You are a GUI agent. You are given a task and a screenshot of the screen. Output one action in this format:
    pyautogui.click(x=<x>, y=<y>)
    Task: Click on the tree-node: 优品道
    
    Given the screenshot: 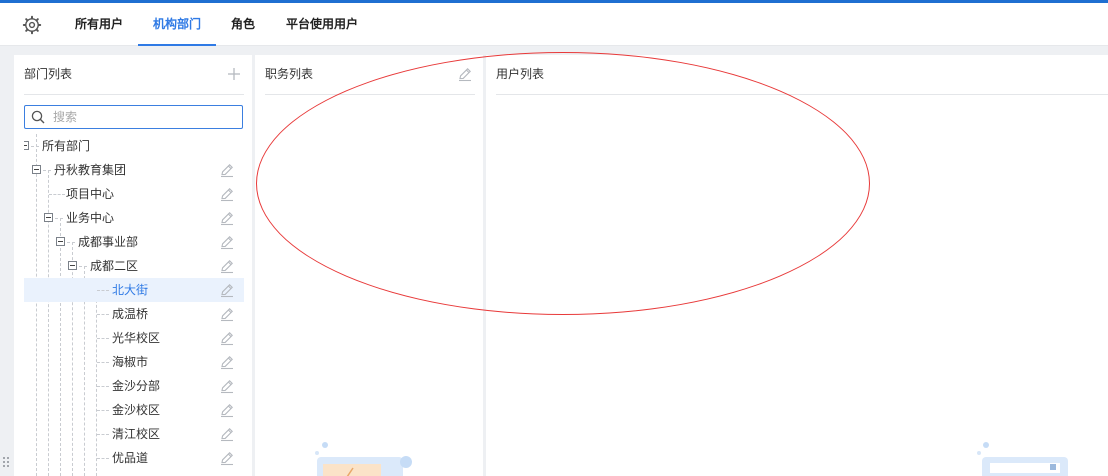 What is the action you would take?
    pyautogui.click(x=134, y=458)
    